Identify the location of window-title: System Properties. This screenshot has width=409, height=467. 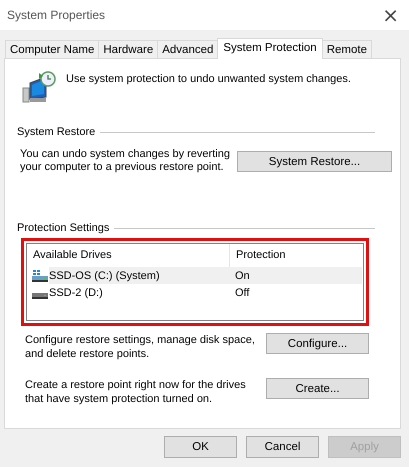
(56, 15).